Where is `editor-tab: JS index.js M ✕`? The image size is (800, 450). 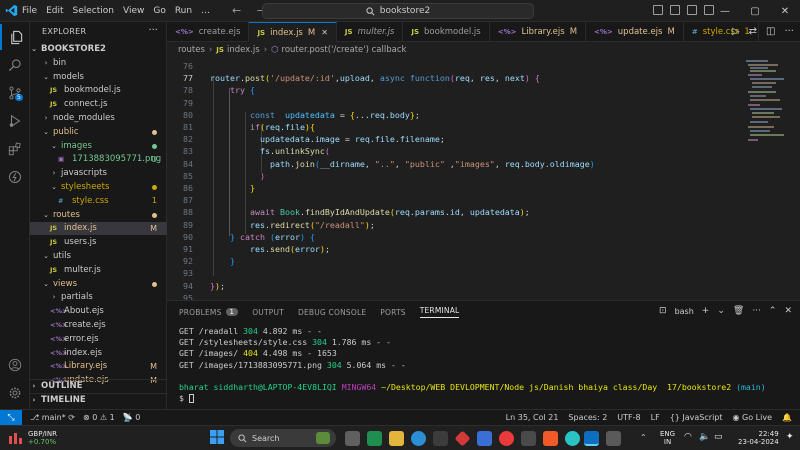
editor-tab: JS index.js M ✕ is located at coordinates (293, 32).